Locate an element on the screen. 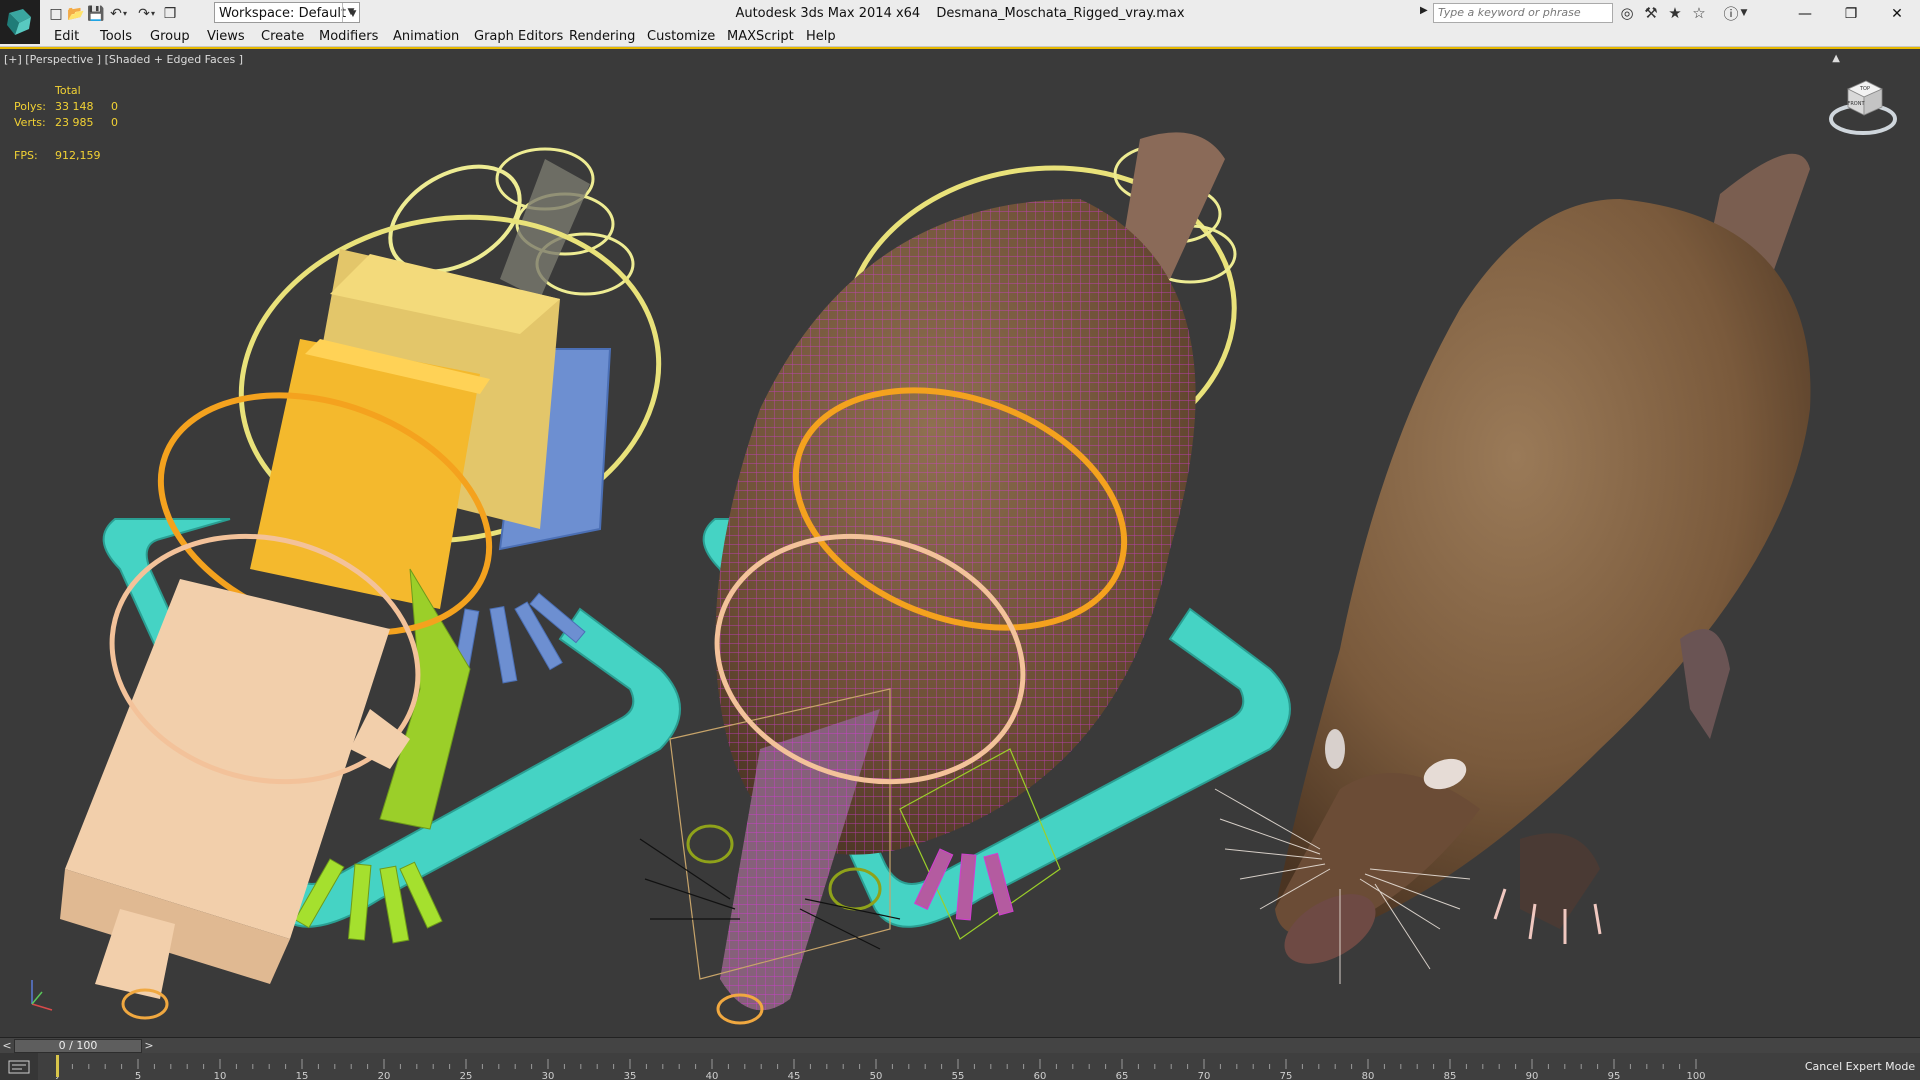 The image size is (1920, 1080). mini-curve-editor-icon is located at coordinates (19, 1066).